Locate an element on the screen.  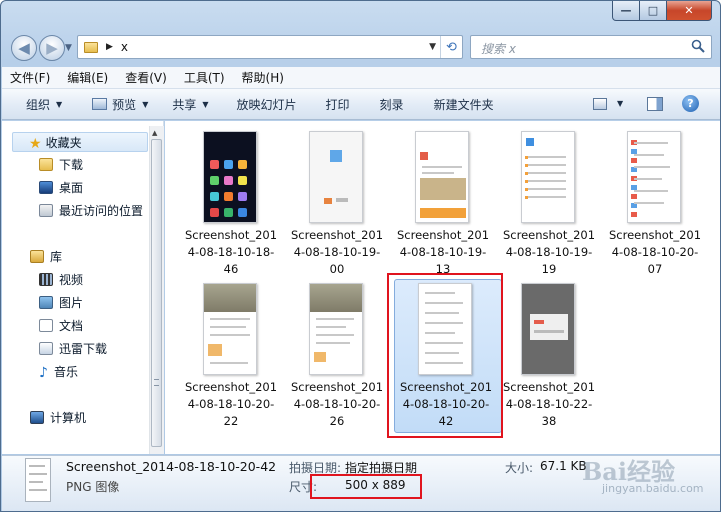
sidebar-item-computer: 计算机 is located at coordinates (58, 417).